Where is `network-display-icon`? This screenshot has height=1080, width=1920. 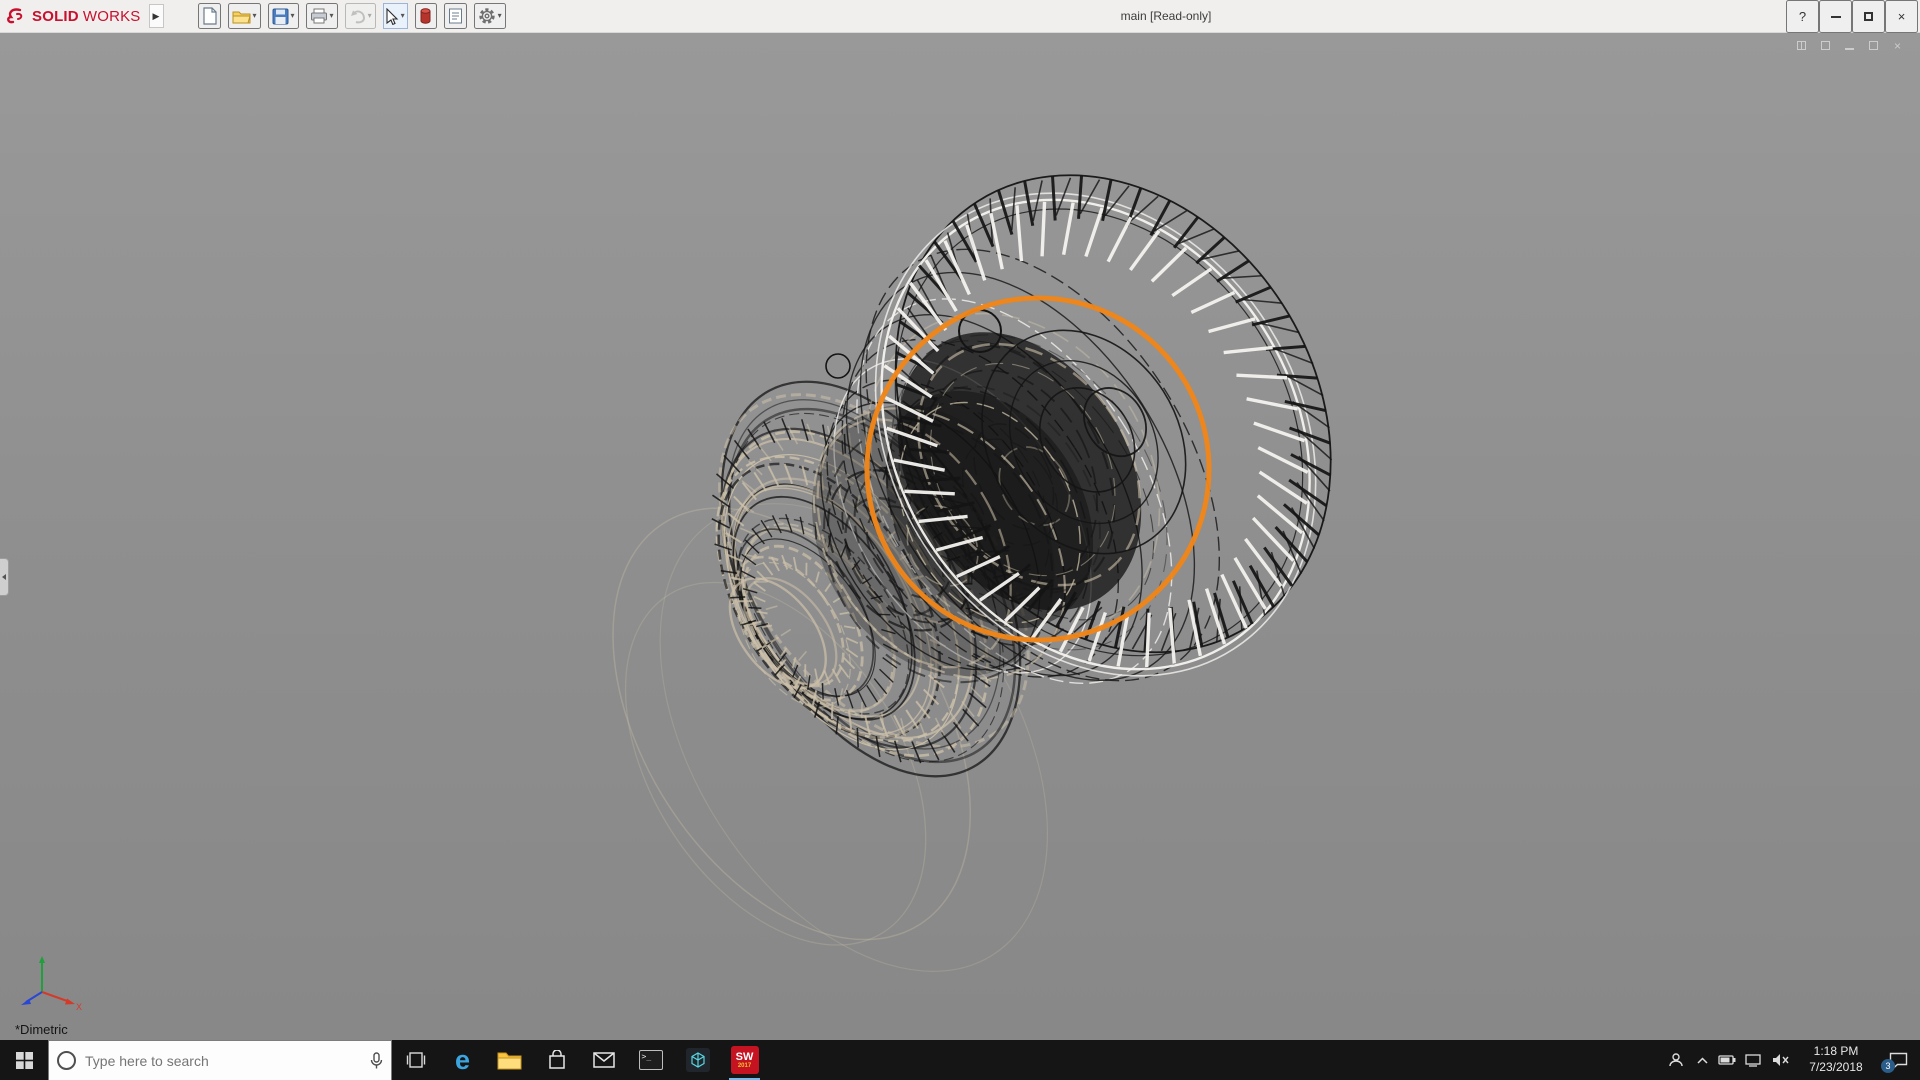 network-display-icon is located at coordinates (1753, 1060).